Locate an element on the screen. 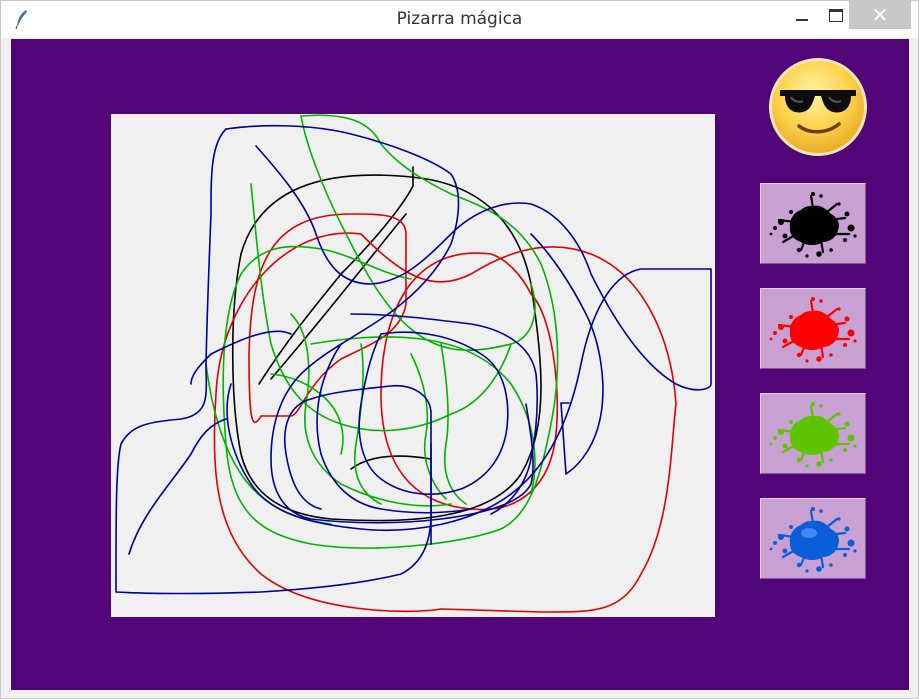 The width and height of the screenshot is (919, 699). green-color-button is located at coordinates (813, 433).